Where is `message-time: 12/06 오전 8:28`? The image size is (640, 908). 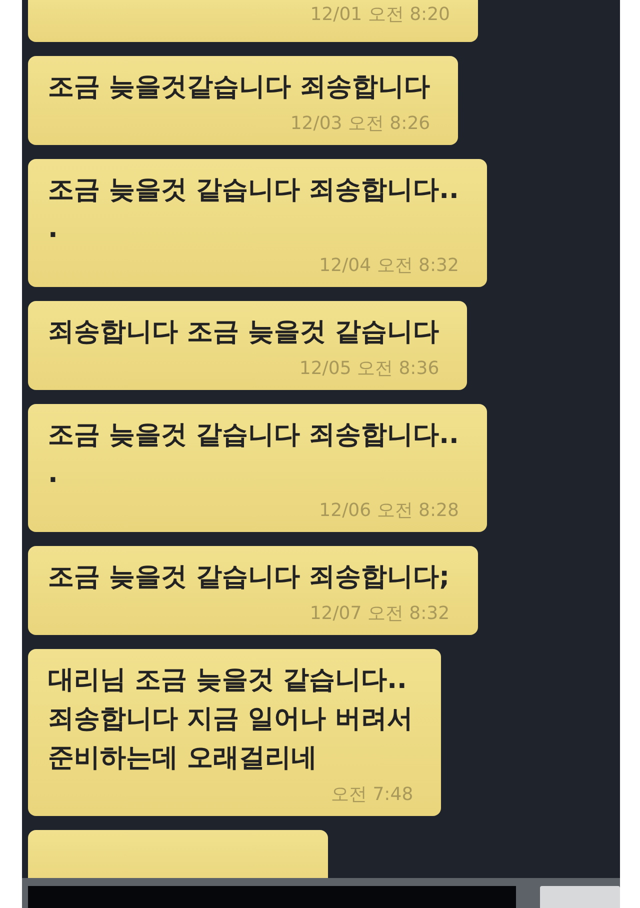 message-time: 12/06 오전 8:28 is located at coordinates (389, 510).